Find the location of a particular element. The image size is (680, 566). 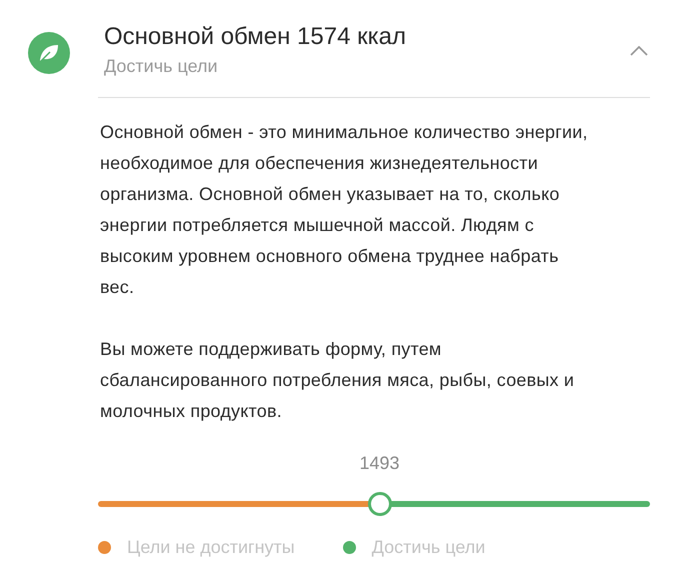

section-subtitle: Достичь цели is located at coordinates (161, 66).